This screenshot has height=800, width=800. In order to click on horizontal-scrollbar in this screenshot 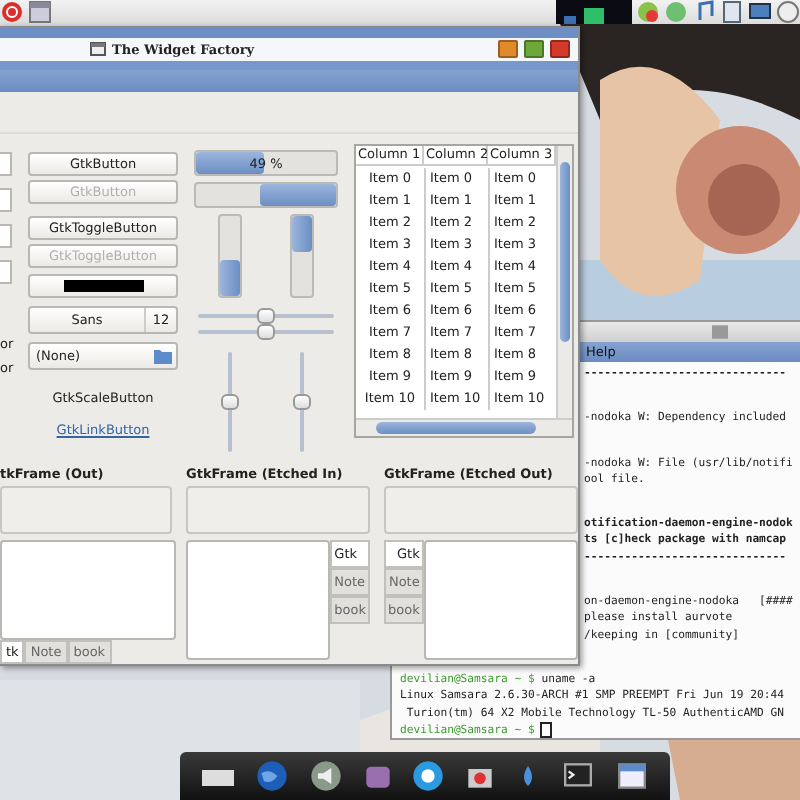, I will do `click(464, 427)`.